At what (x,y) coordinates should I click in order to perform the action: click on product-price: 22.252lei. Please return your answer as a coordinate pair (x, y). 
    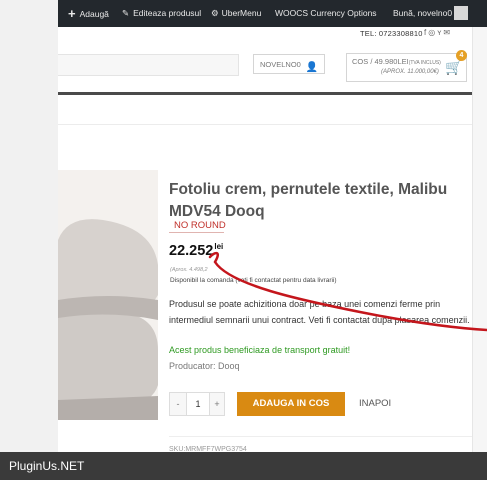
    Looking at the image, I should click on (196, 250).